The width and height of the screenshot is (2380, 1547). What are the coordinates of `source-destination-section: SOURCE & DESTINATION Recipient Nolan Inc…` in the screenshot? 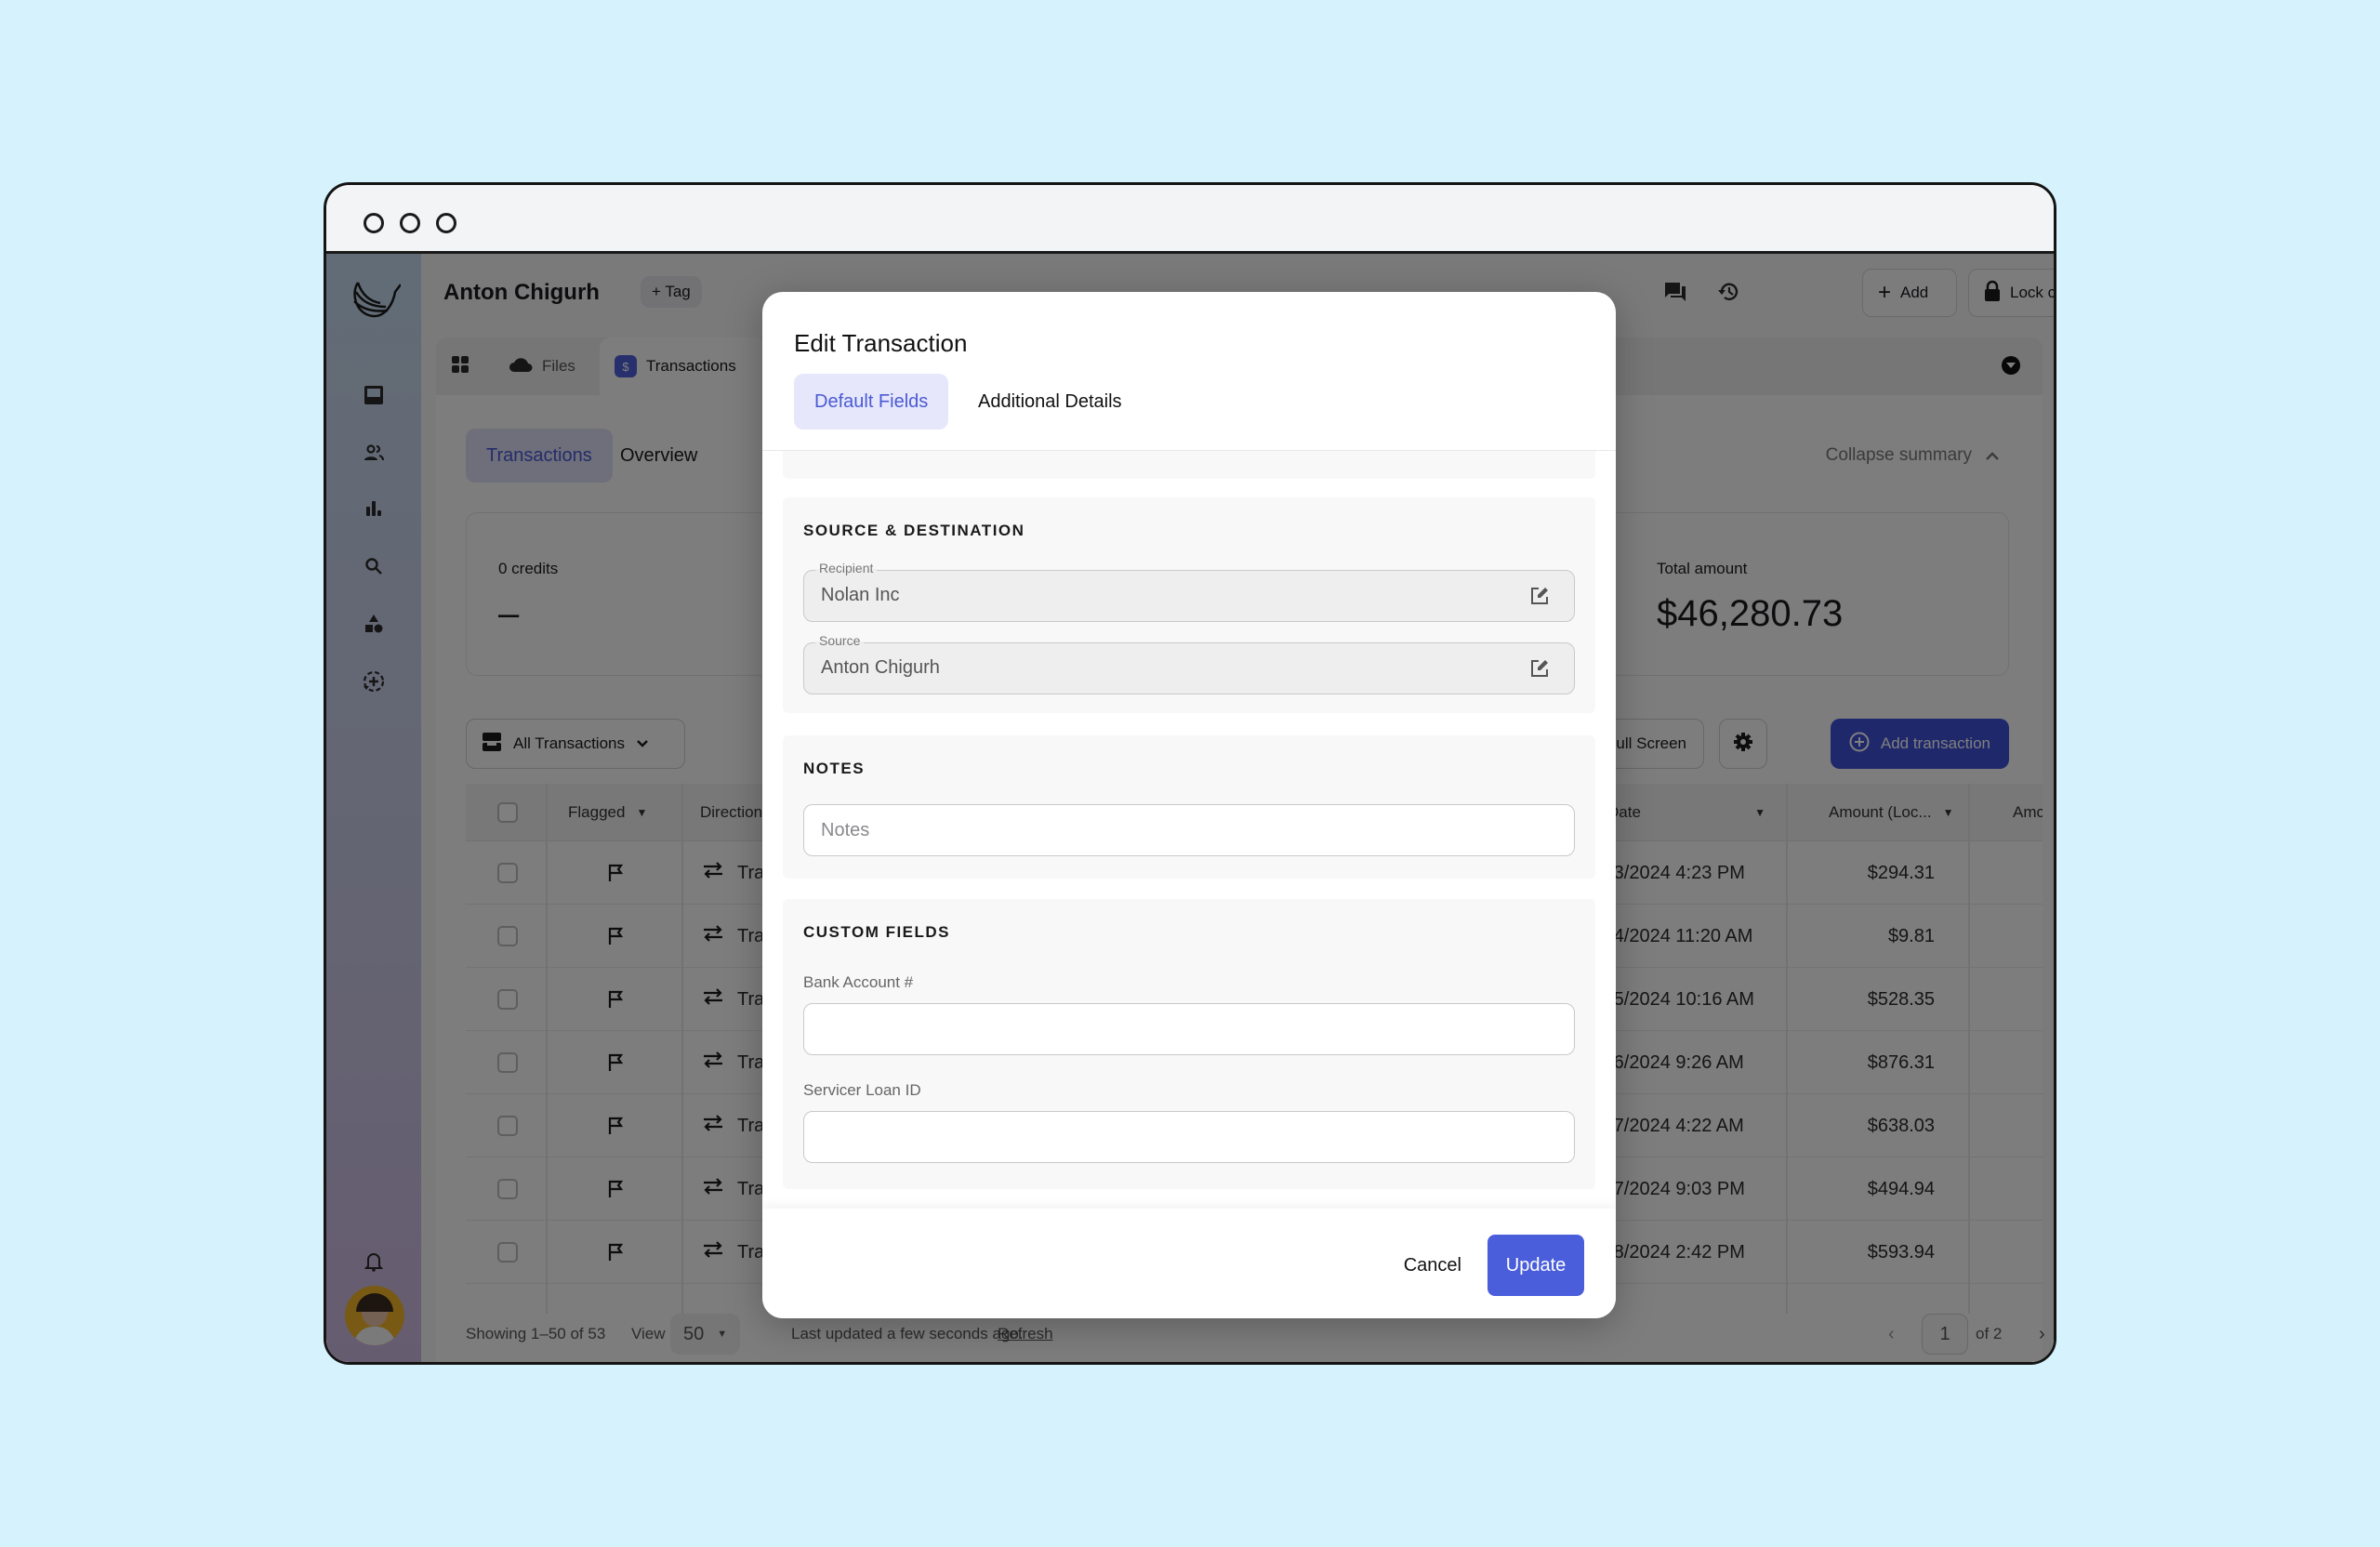 It's located at (1189, 605).